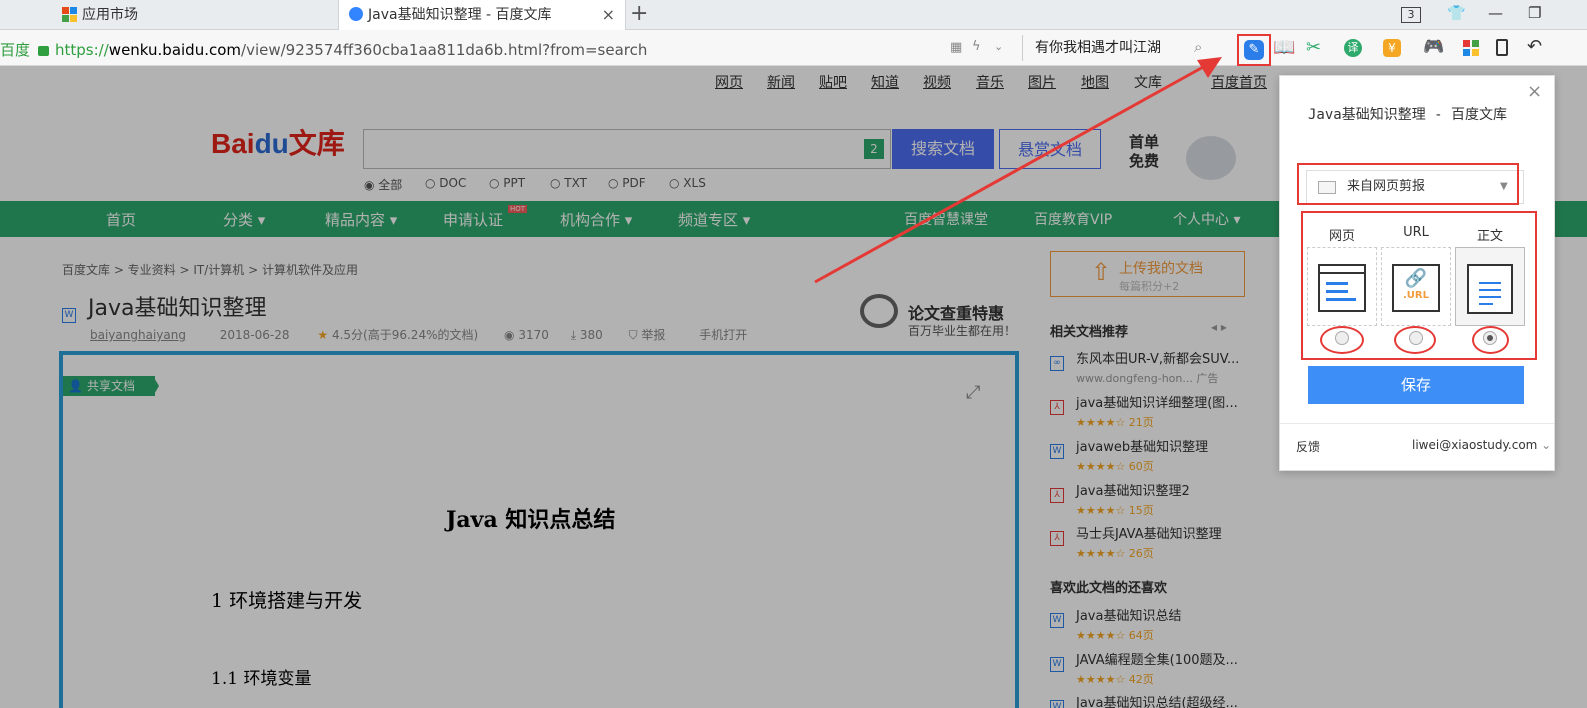 This screenshot has width=1587, height=708. What do you see at coordinates (1353, 48) in the screenshot?
I see `translate-icon: 译` at bounding box center [1353, 48].